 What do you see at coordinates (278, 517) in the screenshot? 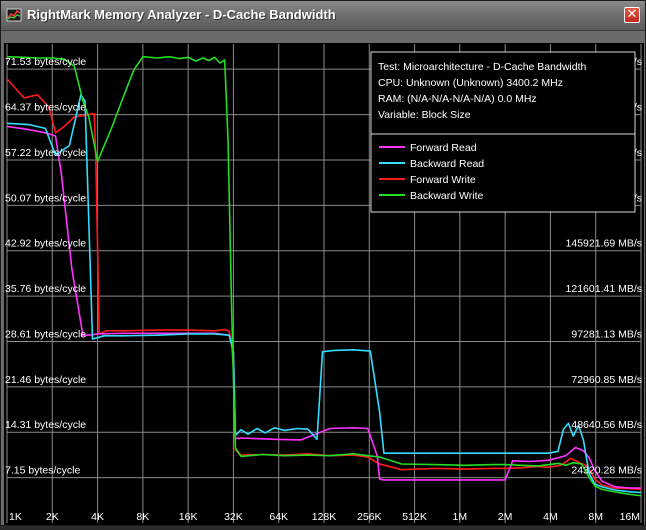
I see `x-tick-label: 64K` at bounding box center [278, 517].